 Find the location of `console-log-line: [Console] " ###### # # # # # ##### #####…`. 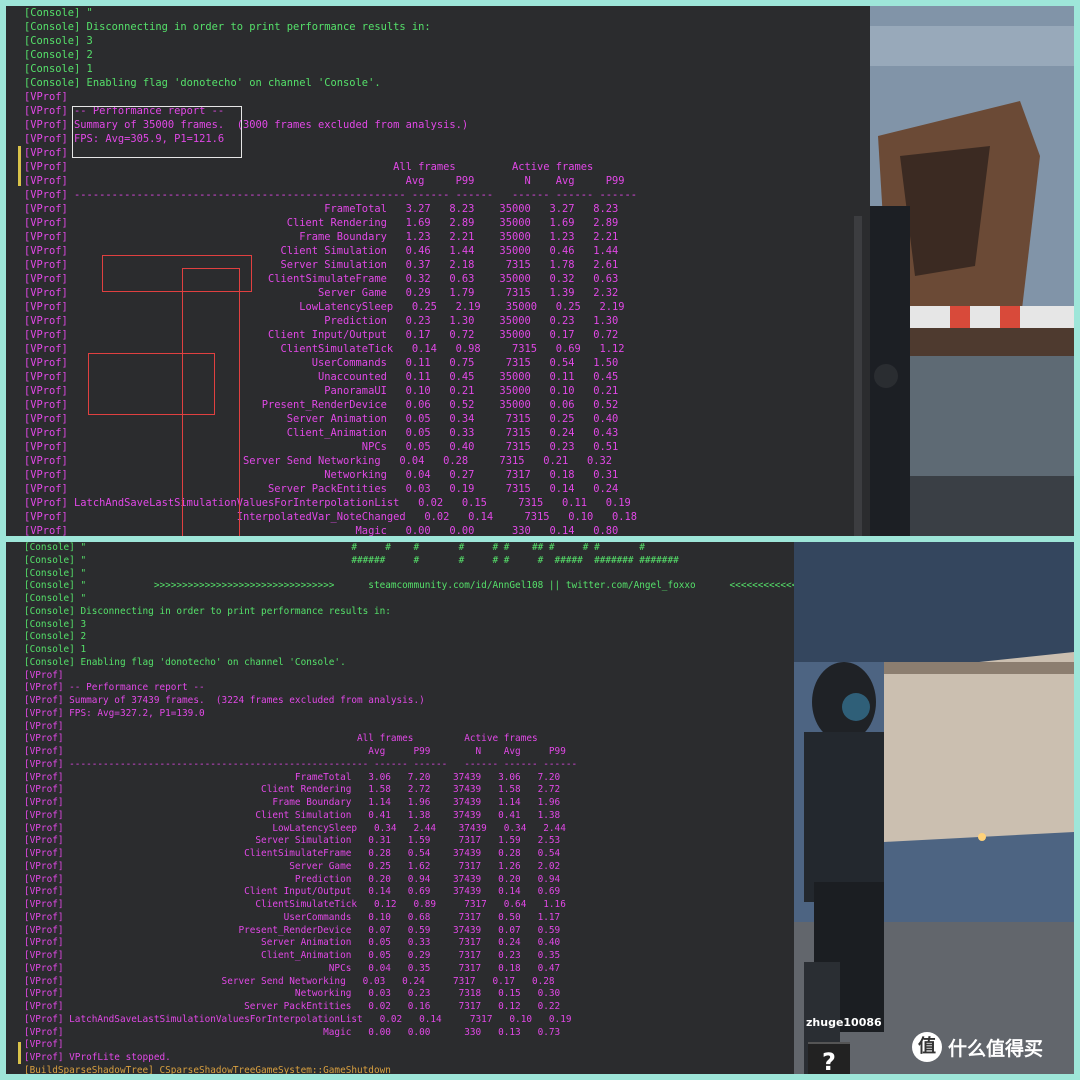

console-log-line: [Console] " ###### # # # # # ##### #####… is located at coordinates (351, 560).